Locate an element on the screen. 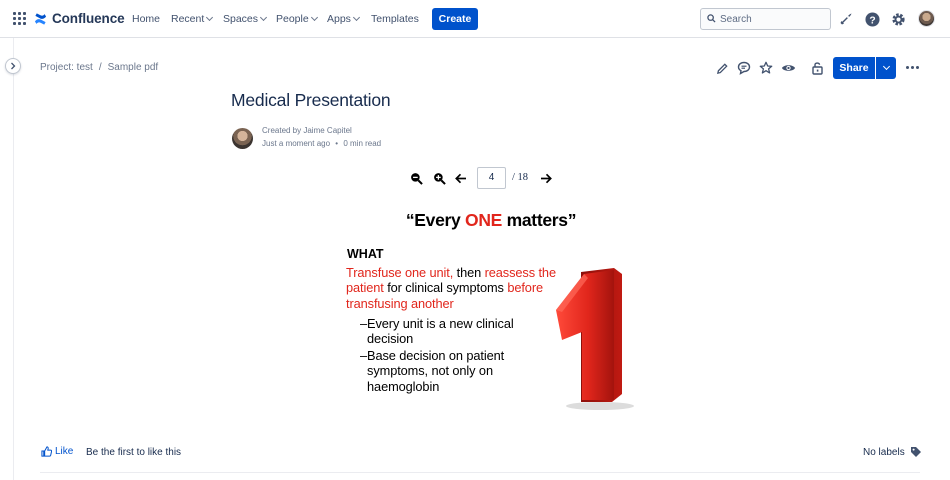 The height and width of the screenshot is (480, 950). heading-part-2: matters” is located at coordinates (539, 220).